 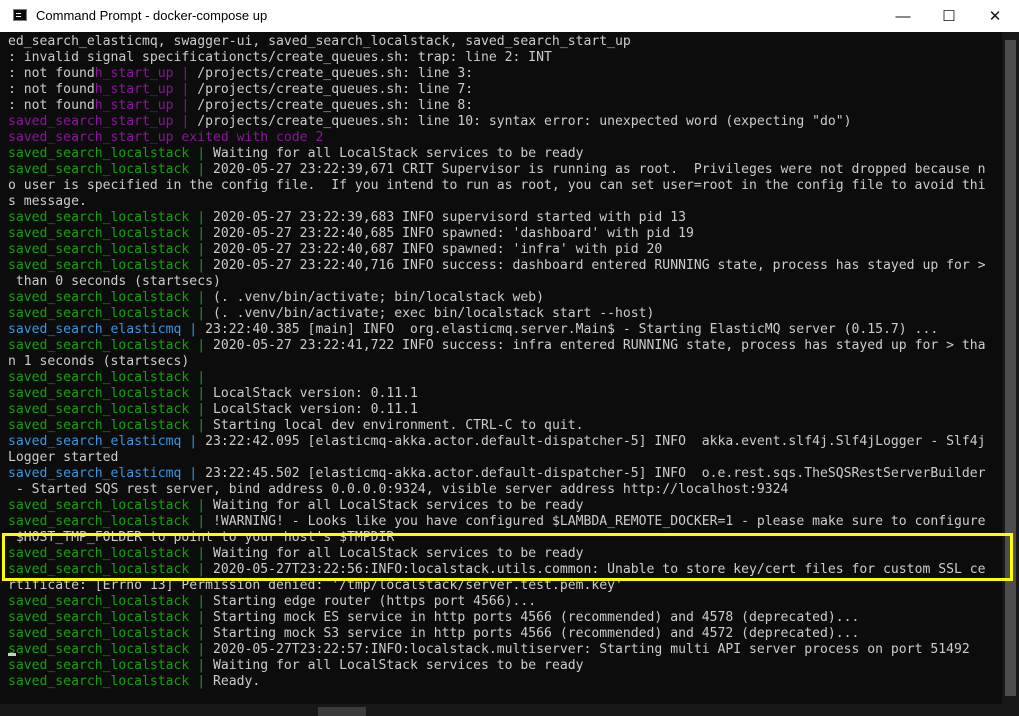 What do you see at coordinates (949, 16) in the screenshot?
I see `maximize-button: ☐` at bounding box center [949, 16].